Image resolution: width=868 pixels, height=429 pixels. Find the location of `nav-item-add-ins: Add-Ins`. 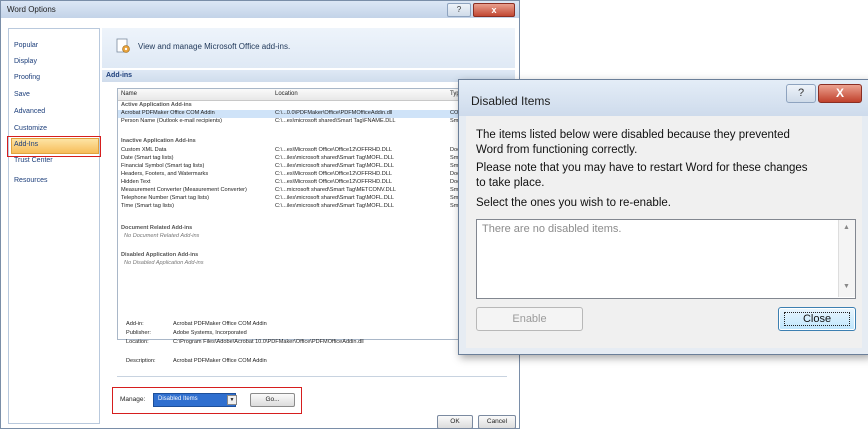

nav-item-add-ins: Add-Ins is located at coordinates (26, 144).